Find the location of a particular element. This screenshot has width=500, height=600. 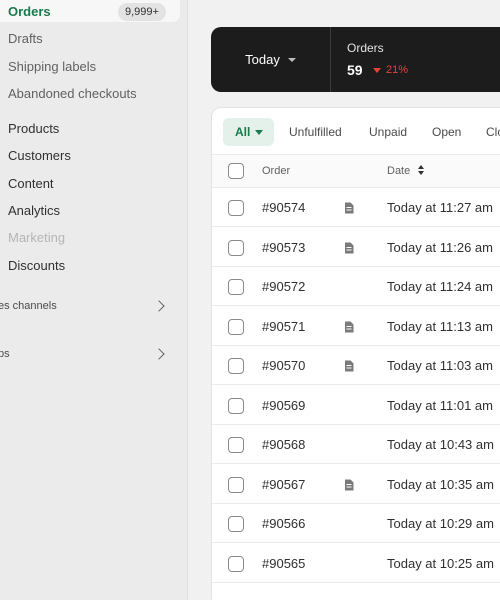

tab-closed: Clo is located at coordinates (493, 132).